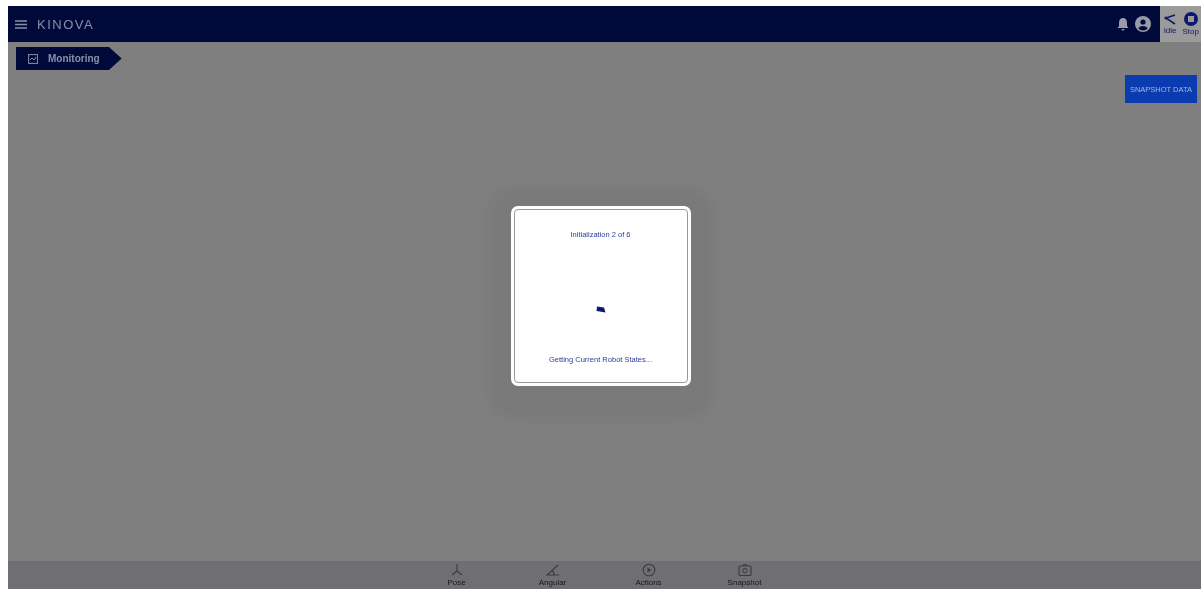 This screenshot has width=1201, height=589. I want to click on axes-icon, so click(456, 570).